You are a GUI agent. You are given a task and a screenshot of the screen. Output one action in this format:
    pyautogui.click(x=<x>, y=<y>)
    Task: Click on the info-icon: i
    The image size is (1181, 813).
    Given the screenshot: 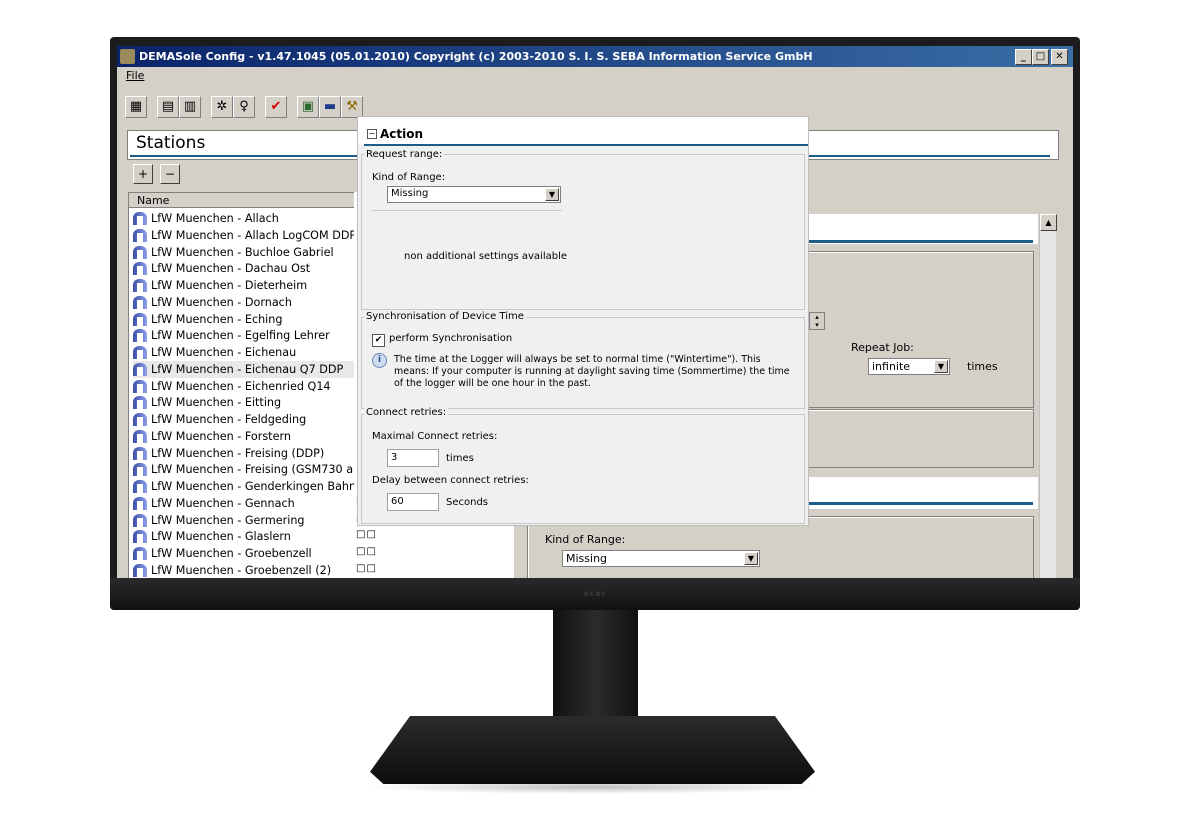 What is the action you would take?
    pyautogui.click(x=379, y=360)
    